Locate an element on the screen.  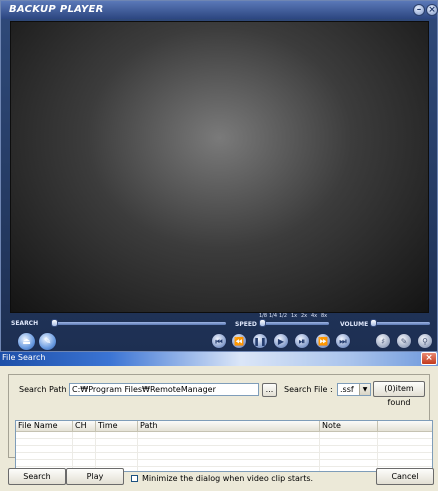
speed-tick: 1/4 is located at coordinates (273, 316).